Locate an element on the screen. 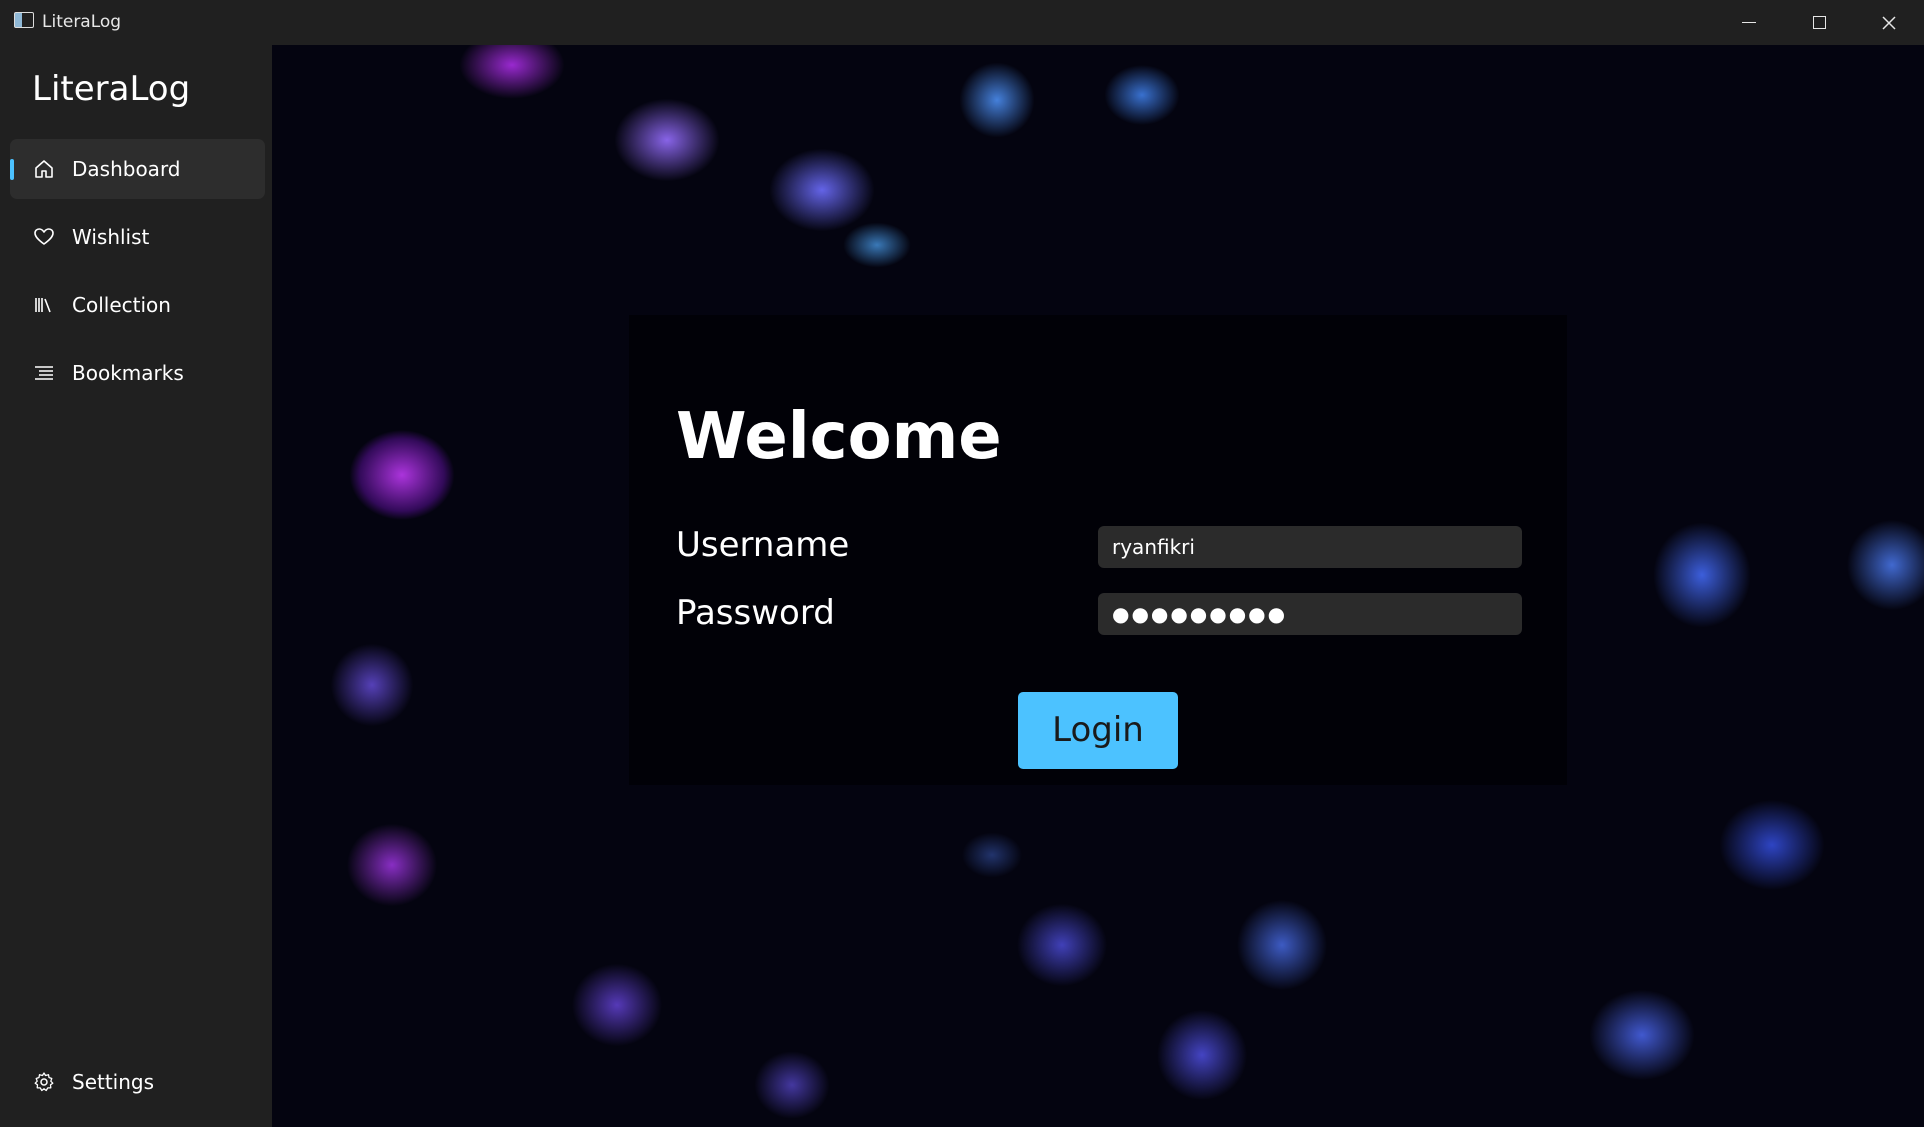  sidebar-item-settings: Settings is located at coordinates (137, 1082).